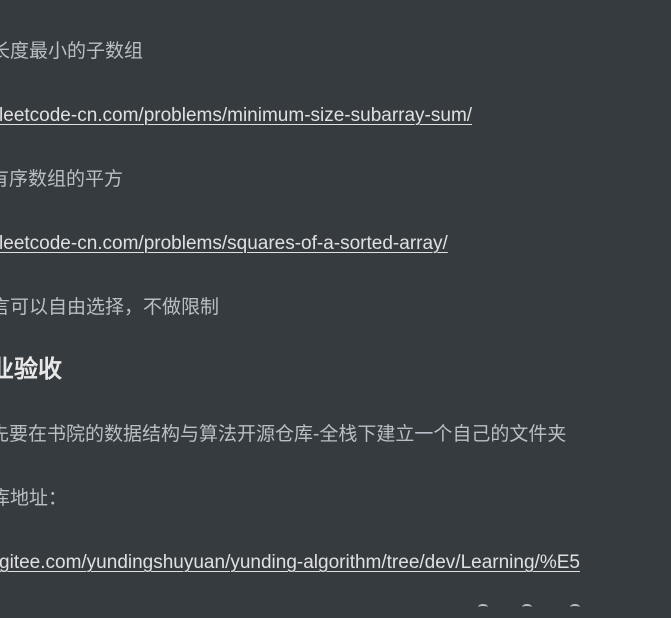  I want to click on text: 语言可以自由选择，不做限制, so click(110, 307).